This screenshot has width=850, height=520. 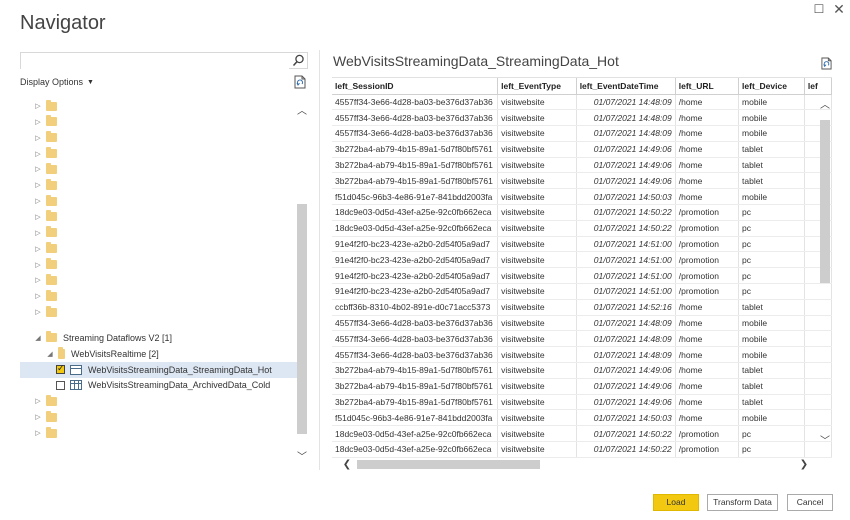 I want to click on scroll-left-icon: ❮, so click(x=347, y=464).